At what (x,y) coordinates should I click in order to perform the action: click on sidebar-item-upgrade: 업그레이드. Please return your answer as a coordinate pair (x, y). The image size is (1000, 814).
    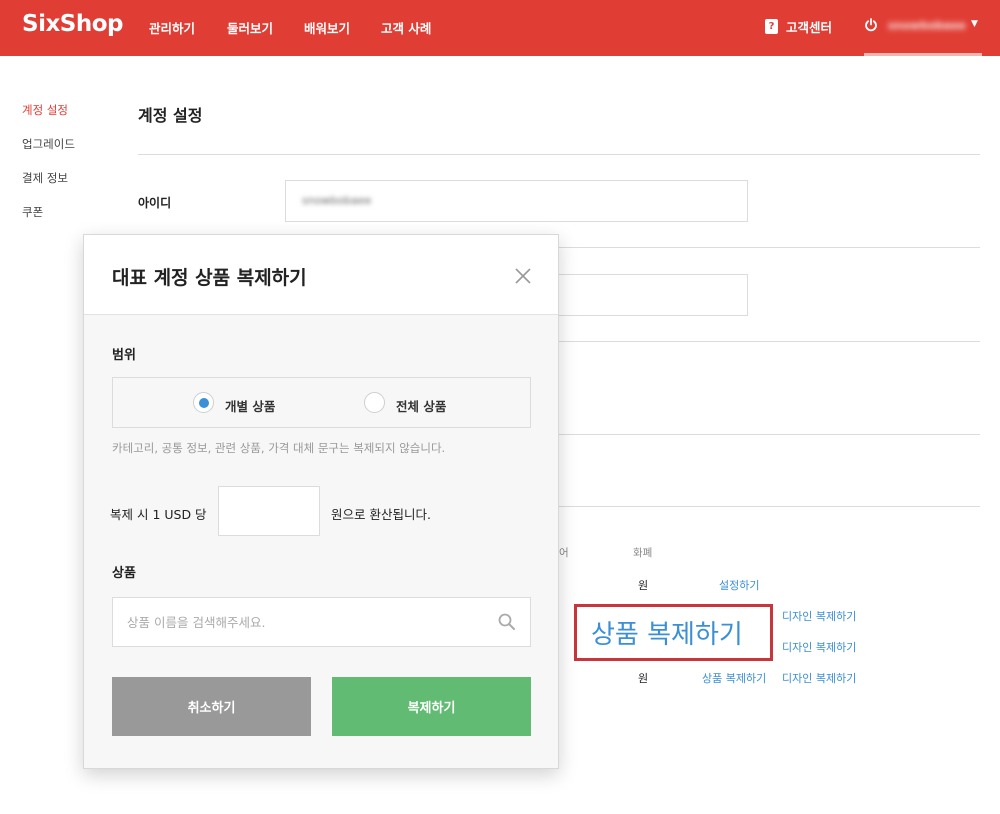
    Looking at the image, I should click on (48, 144).